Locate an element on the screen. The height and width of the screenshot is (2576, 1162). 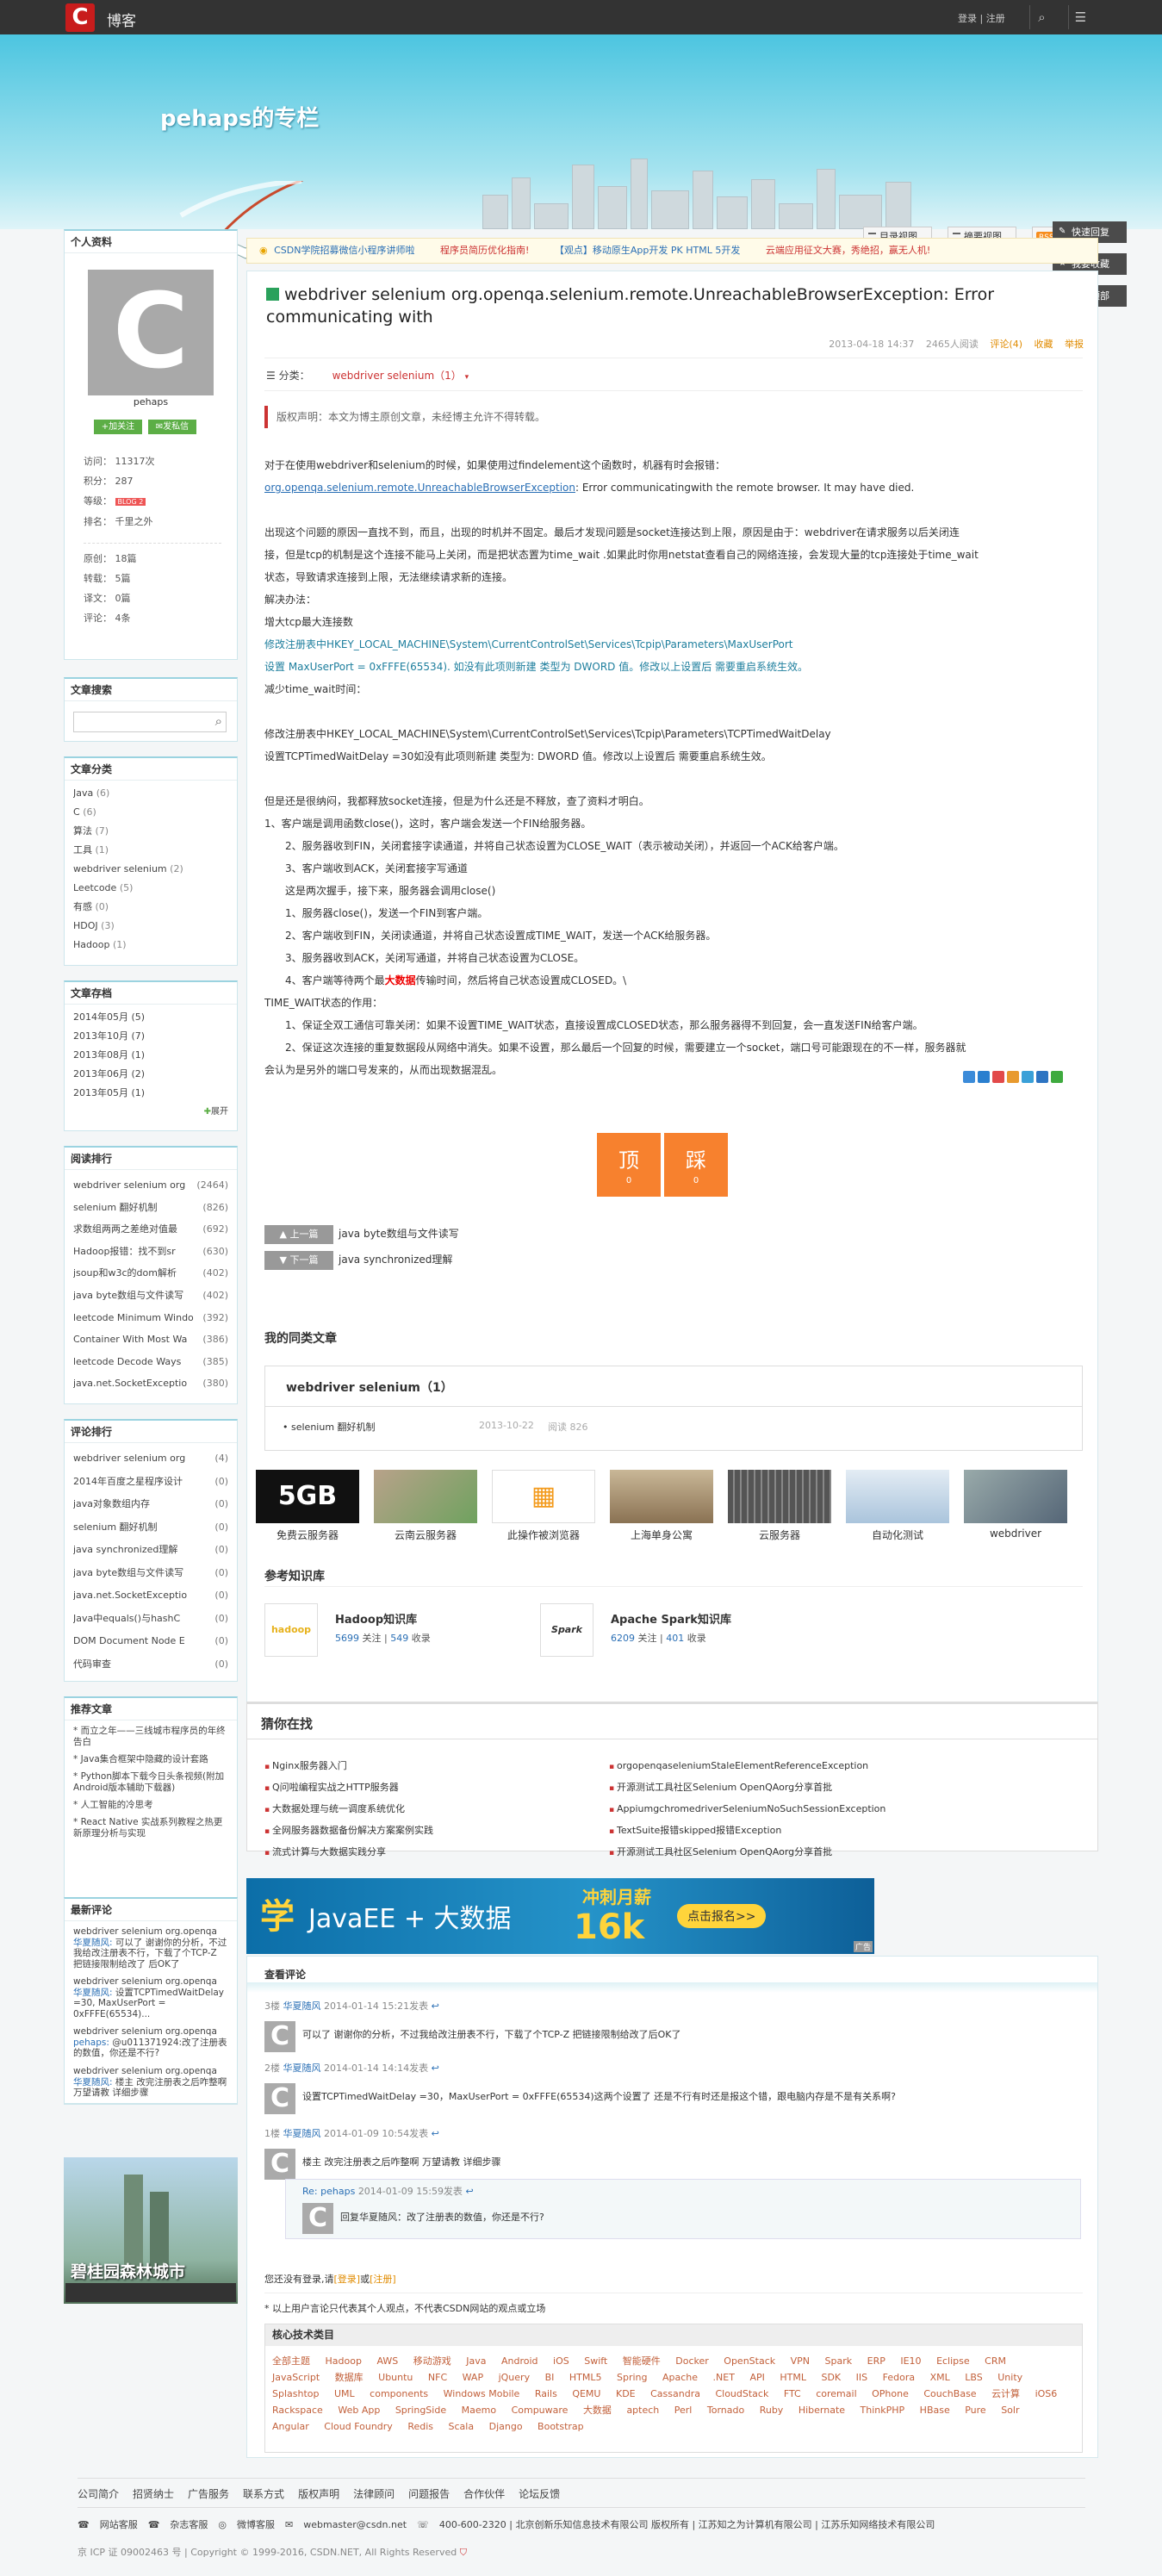
tech-tag: XML is located at coordinates (940, 2378).